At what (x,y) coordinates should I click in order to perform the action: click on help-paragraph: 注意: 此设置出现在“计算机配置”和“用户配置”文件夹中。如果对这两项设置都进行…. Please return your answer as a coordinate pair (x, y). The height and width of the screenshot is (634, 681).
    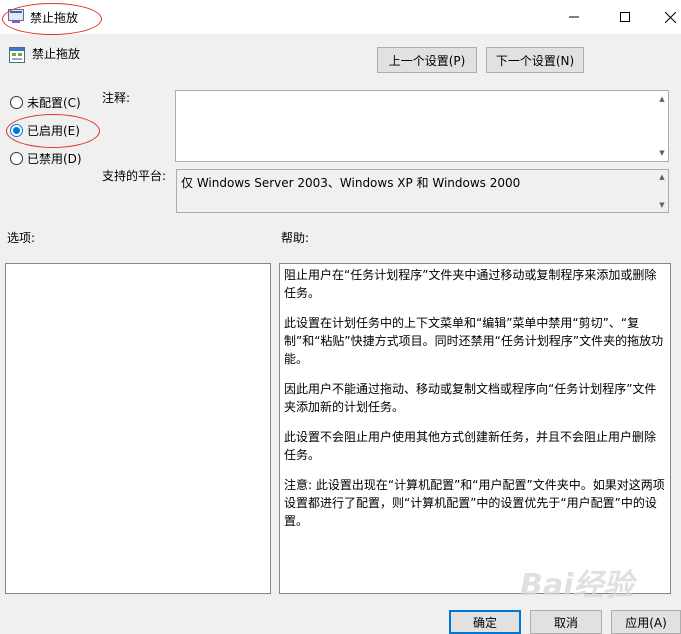
    Looking at the image, I should click on (474, 503).